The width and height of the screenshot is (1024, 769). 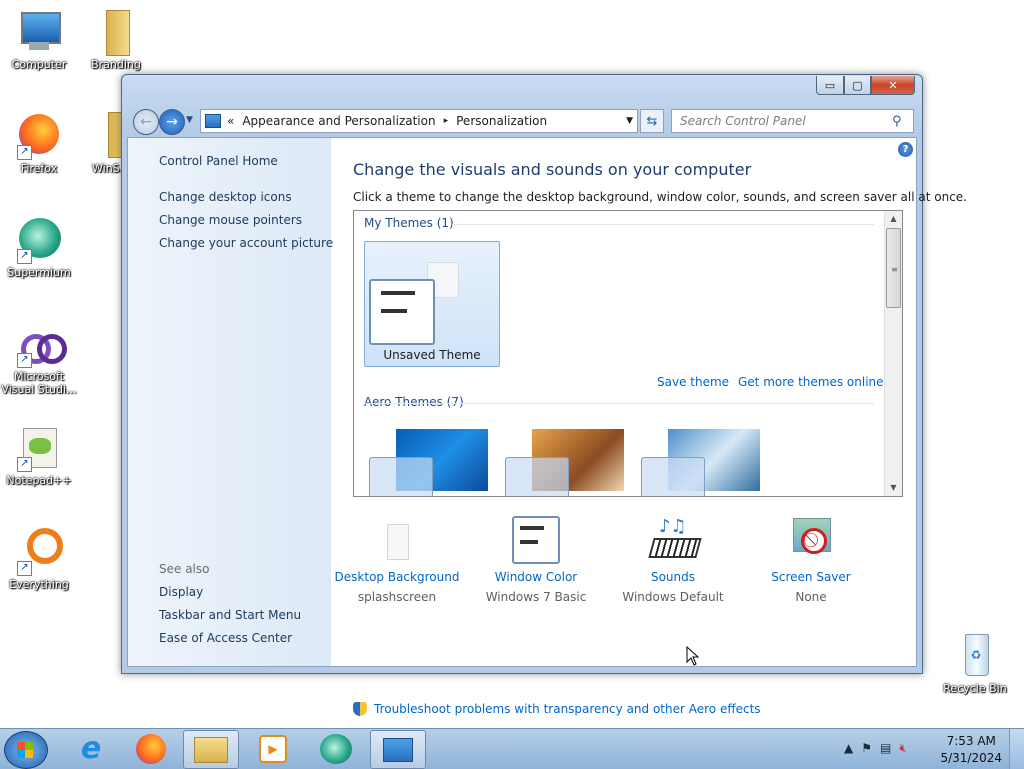 What do you see at coordinates (225, 197) in the screenshot?
I see `change-desktop-icons-link: Change desktop icons` at bounding box center [225, 197].